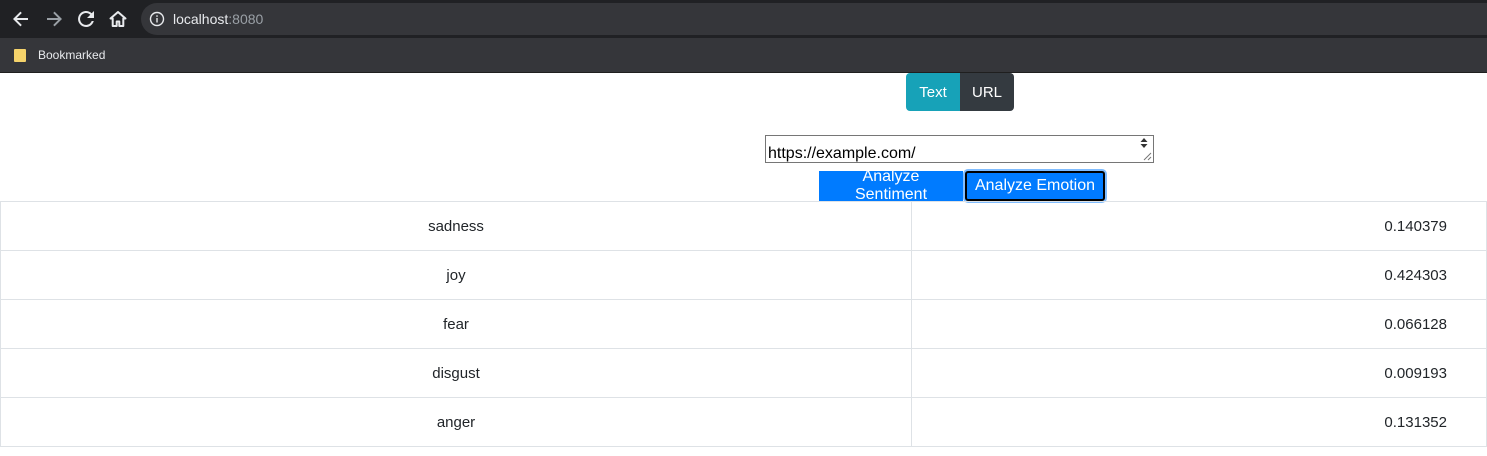 The width and height of the screenshot is (1487, 456). I want to click on bookmarks-bar: Bookmarked, so click(743, 55).